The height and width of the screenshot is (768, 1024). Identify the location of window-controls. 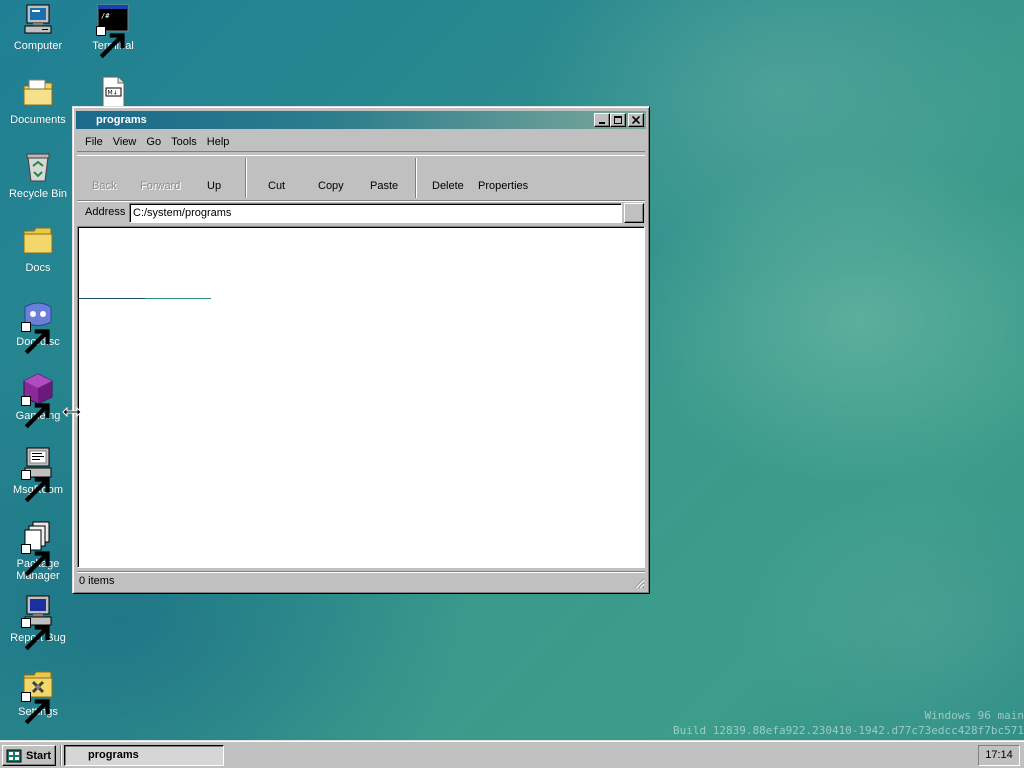
(619, 120).